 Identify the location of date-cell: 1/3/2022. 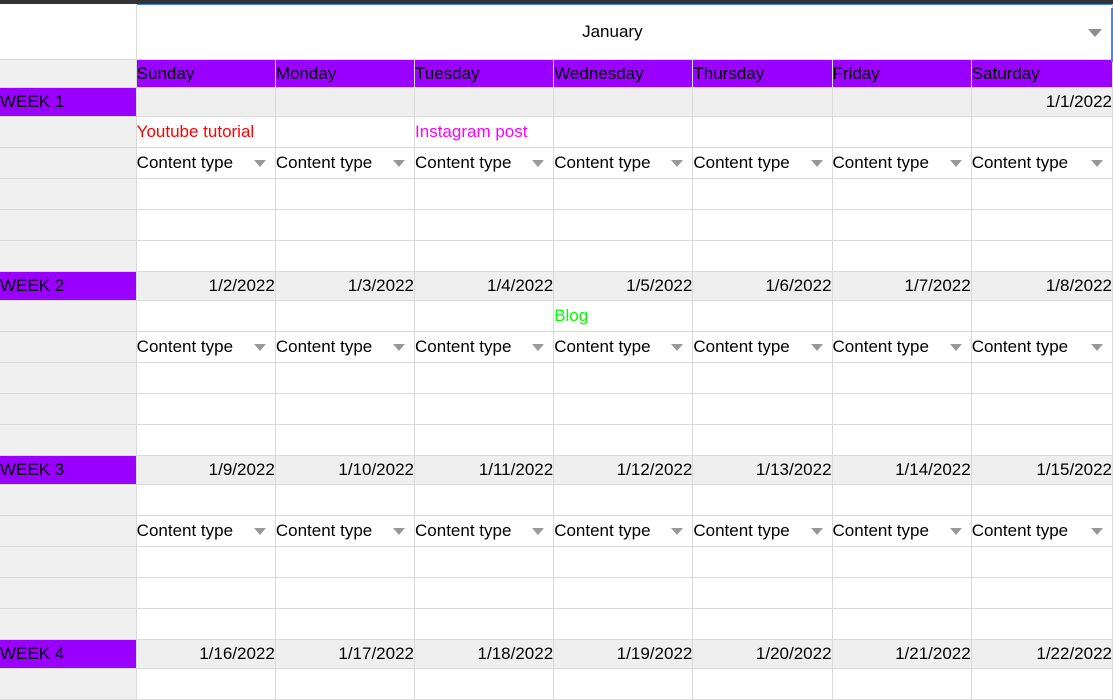
(345, 286).